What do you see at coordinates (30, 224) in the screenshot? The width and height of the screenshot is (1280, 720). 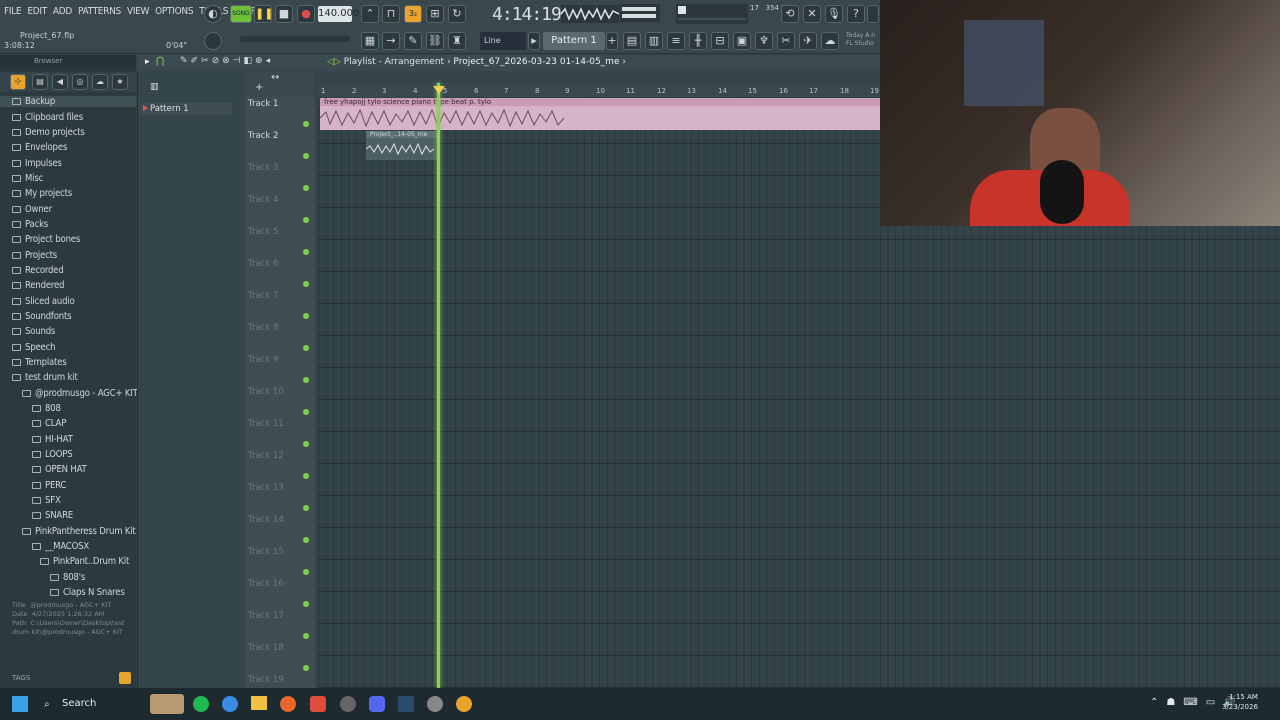 I see `browser-item: Packs` at bounding box center [30, 224].